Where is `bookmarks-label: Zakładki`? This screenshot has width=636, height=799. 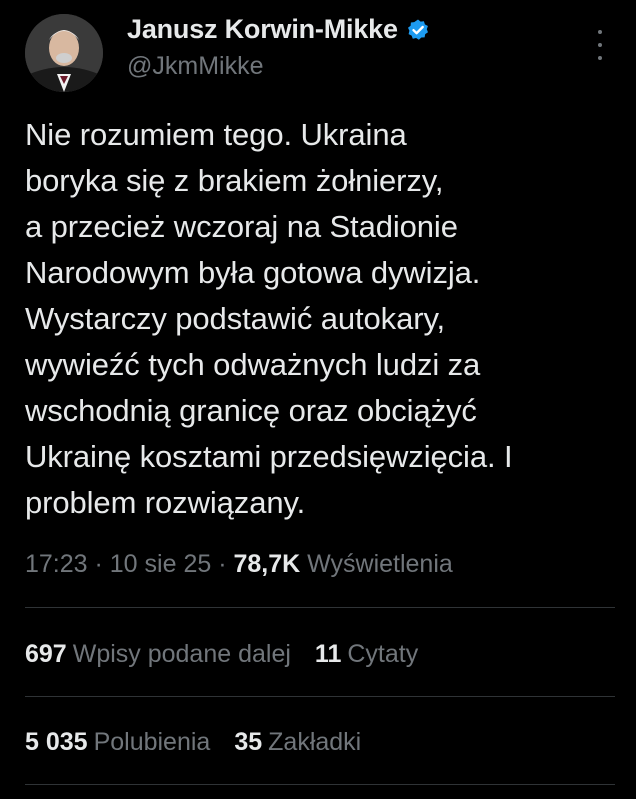 bookmarks-label: Zakładki is located at coordinates (315, 742).